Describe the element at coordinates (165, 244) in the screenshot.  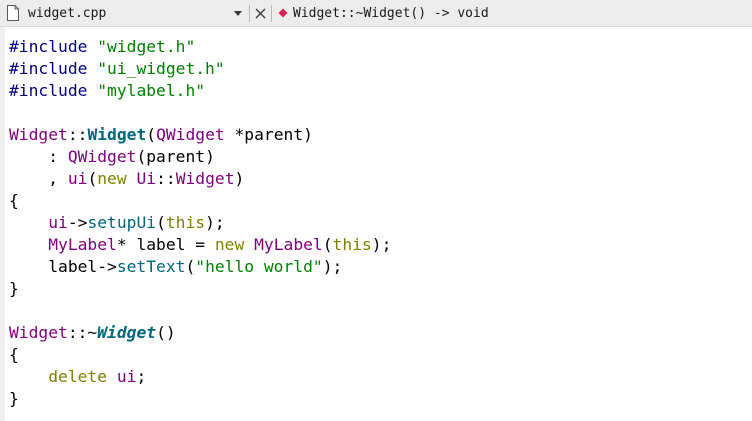
I see `code-token: * label =` at that location.